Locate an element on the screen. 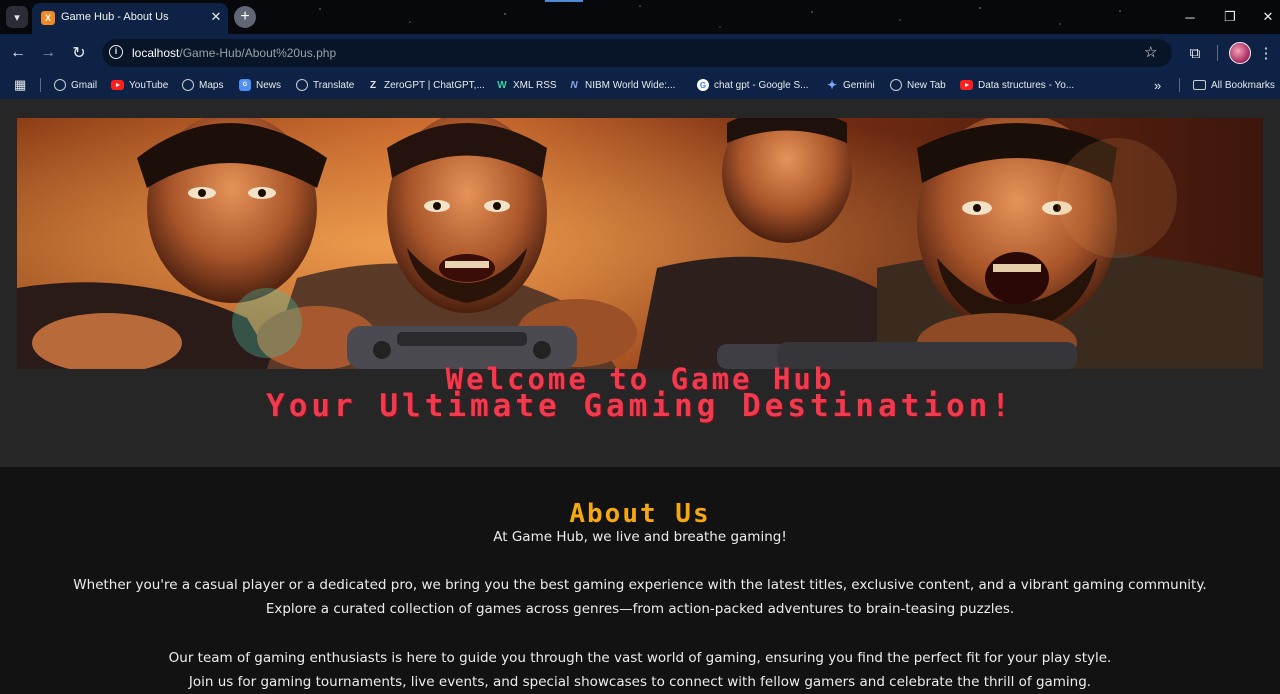  minimize-icon: ─ is located at coordinates (1190, 17).